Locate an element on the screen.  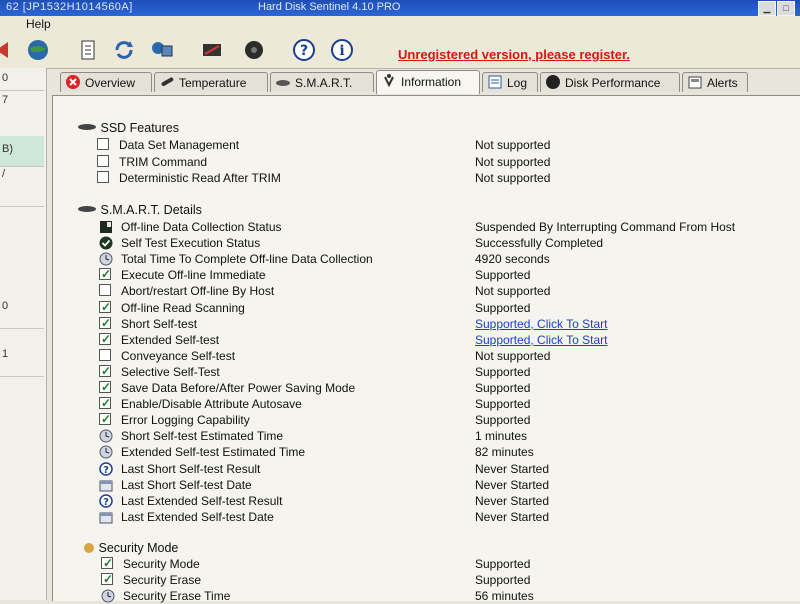
unregistered-link: Unregistered version, please register. is located at coordinates (514, 54).